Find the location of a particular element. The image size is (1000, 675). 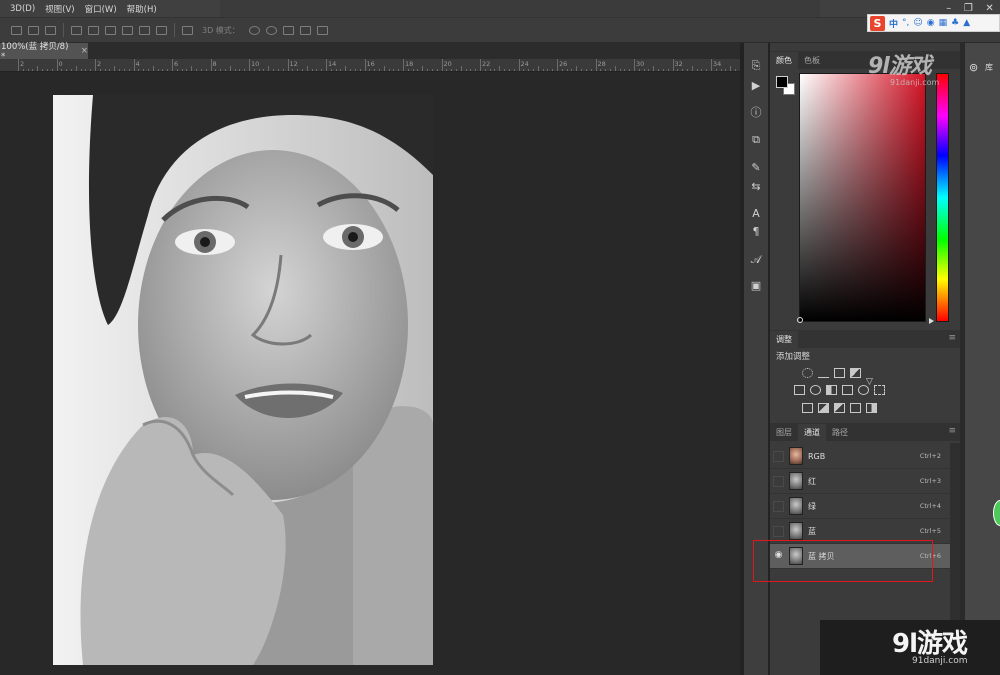

tab-adjustments: 调整 is located at coordinates (784, 339).